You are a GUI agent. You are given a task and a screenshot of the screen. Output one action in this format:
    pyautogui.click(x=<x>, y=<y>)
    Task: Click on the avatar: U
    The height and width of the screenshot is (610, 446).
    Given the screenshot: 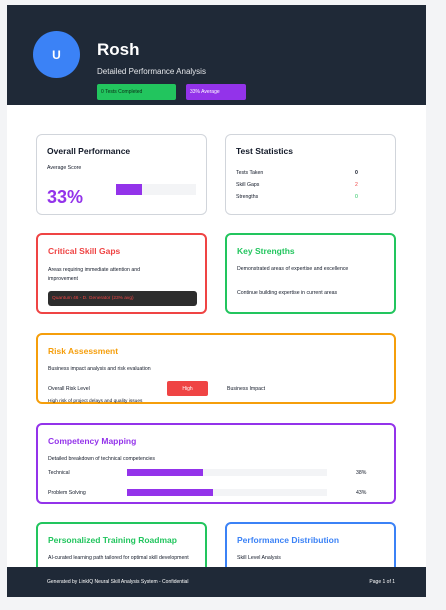 What is the action you would take?
    pyautogui.click(x=56, y=54)
    